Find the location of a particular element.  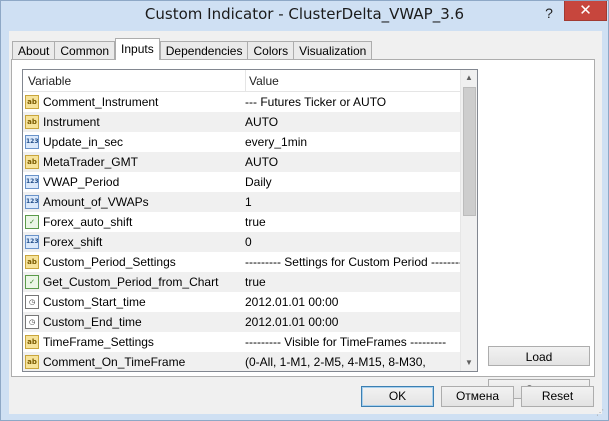

variable-name: Amount_of_VWAPs is located at coordinates (96, 202).